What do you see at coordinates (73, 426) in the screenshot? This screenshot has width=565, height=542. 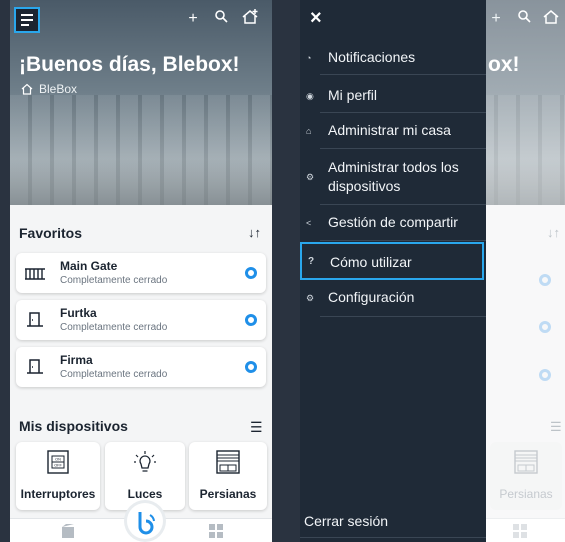 I see `devices-title: Mis dispositivos` at bounding box center [73, 426].